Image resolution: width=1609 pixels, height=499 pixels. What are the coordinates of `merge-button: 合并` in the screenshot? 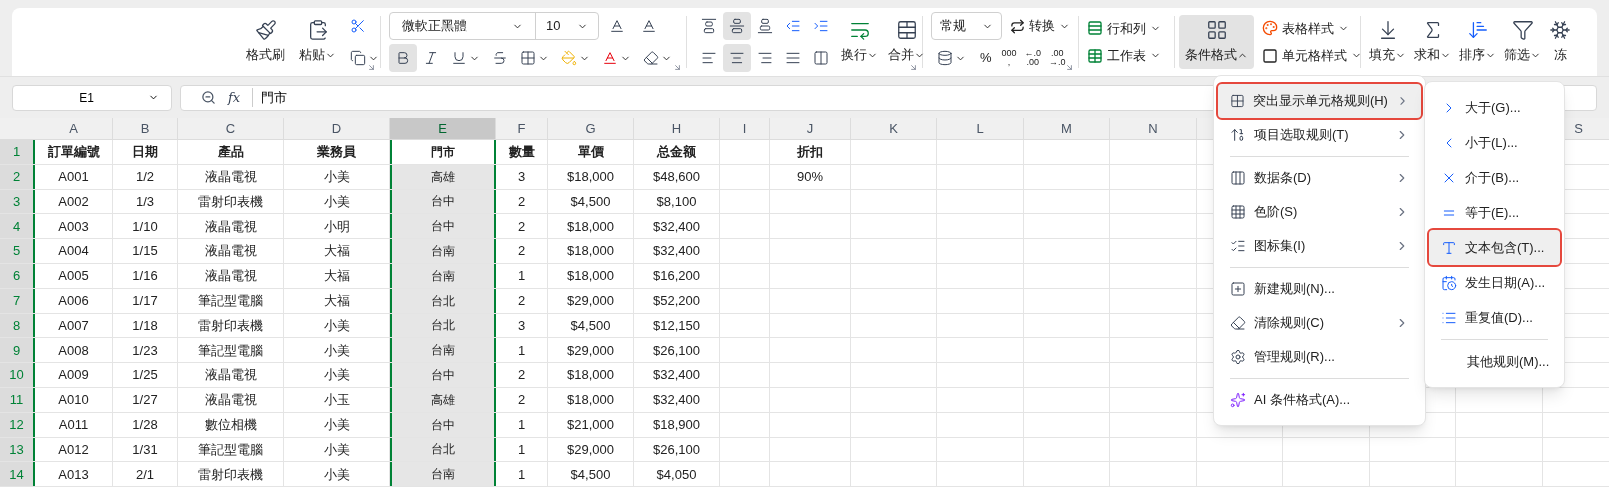 It's located at (906, 42).